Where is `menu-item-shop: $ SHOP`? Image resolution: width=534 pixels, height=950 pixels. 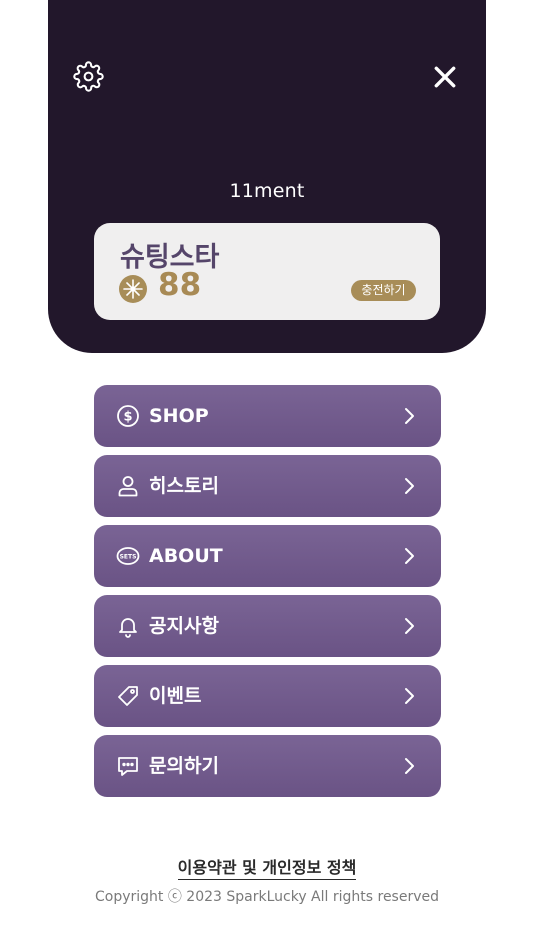
menu-item-shop: $ SHOP is located at coordinates (267, 416).